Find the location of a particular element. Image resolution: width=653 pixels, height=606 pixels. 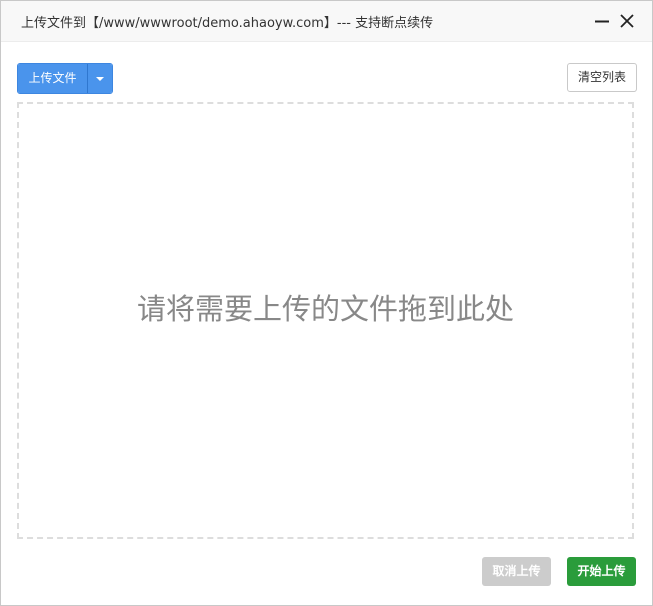

close-button is located at coordinates (627, 21).